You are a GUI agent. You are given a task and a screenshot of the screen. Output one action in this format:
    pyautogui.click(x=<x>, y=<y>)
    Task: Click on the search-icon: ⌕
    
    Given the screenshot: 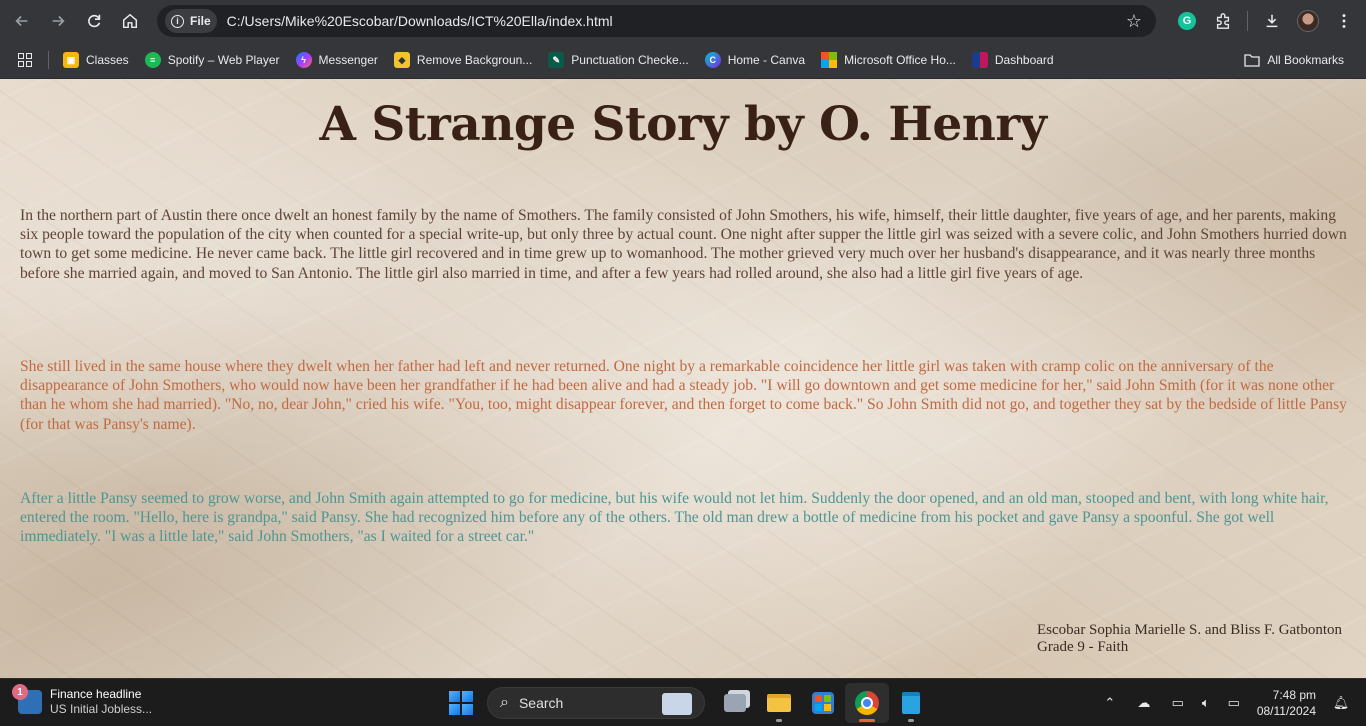 What is the action you would take?
    pyautogui.click(x=504, y=702)
    